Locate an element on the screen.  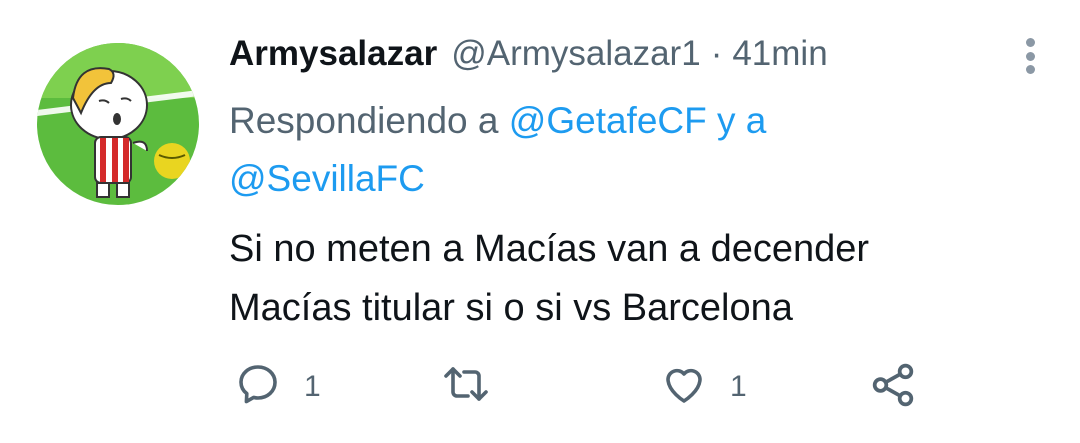
mention-sevillafc: @SevillaFC is located at coordinates (327, 178).